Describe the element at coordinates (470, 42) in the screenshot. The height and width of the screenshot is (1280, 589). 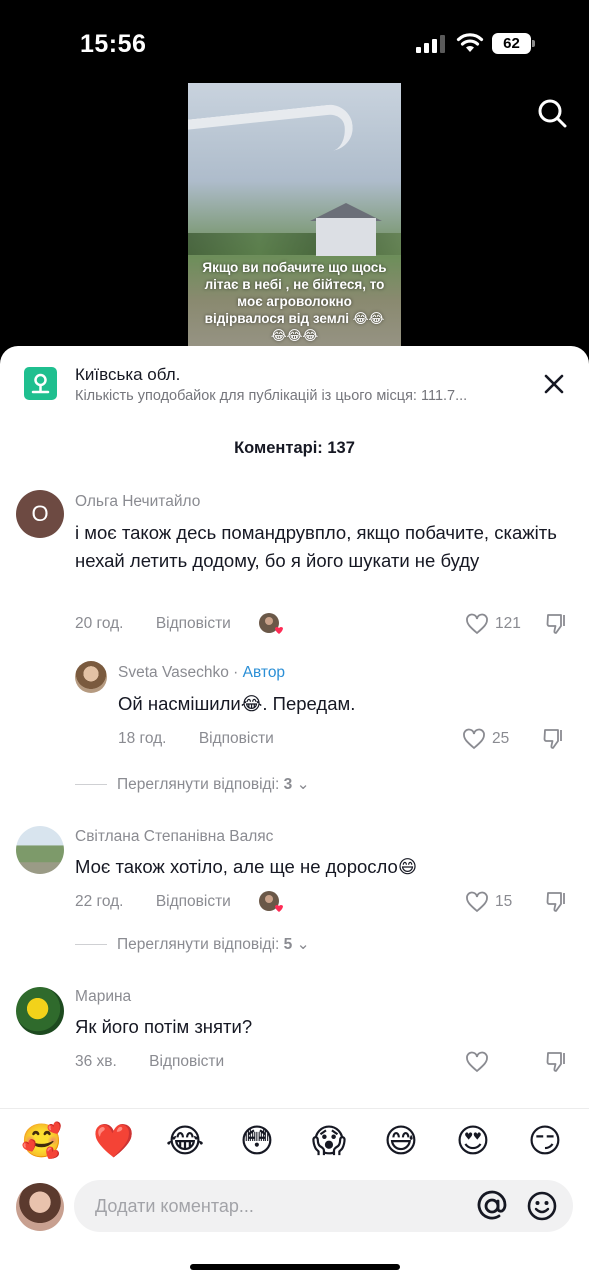
I see `wifi-icon` at that location.